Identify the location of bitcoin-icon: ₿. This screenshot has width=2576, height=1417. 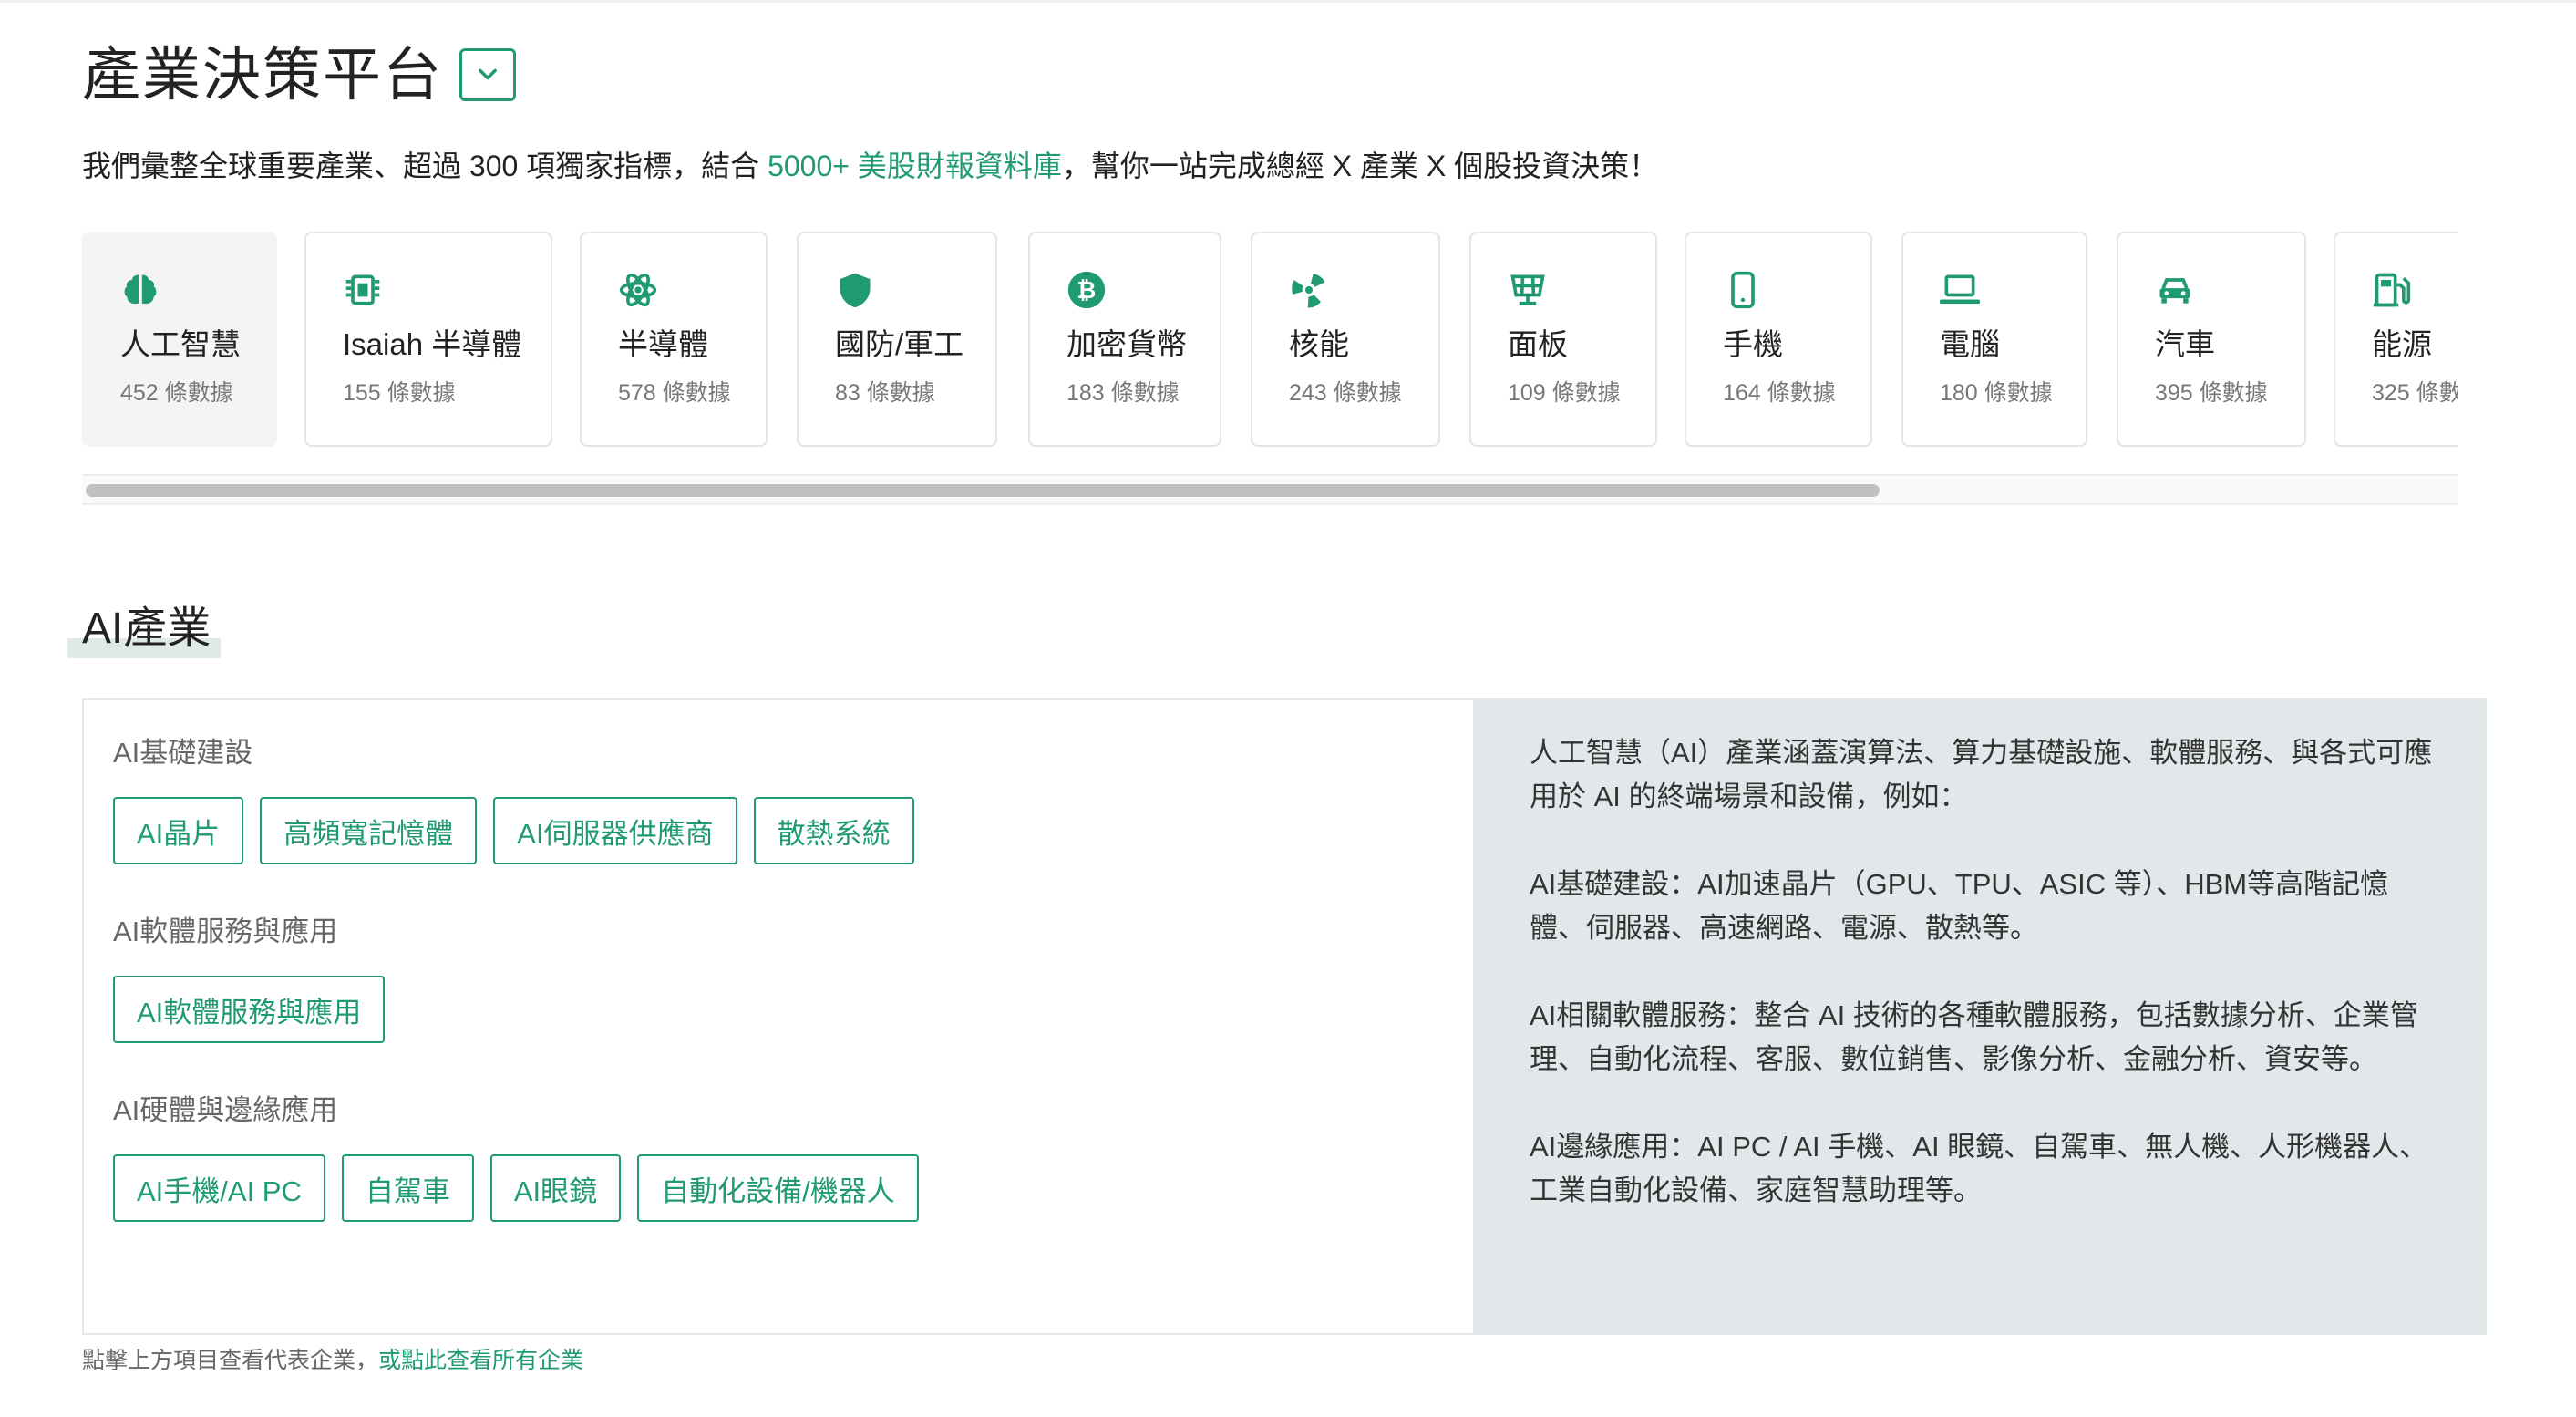
(1086, 290).